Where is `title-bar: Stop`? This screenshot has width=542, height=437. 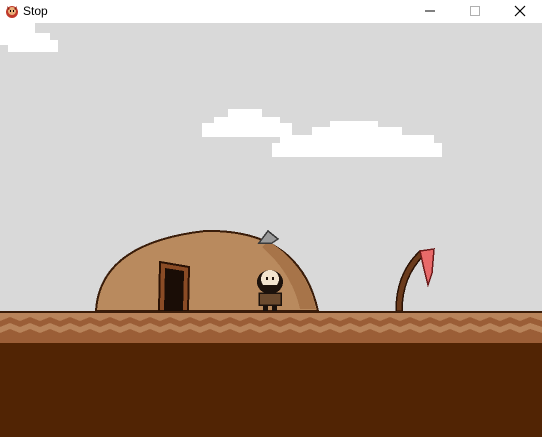 title-bar: Stop is located at coordinates (271, 11).